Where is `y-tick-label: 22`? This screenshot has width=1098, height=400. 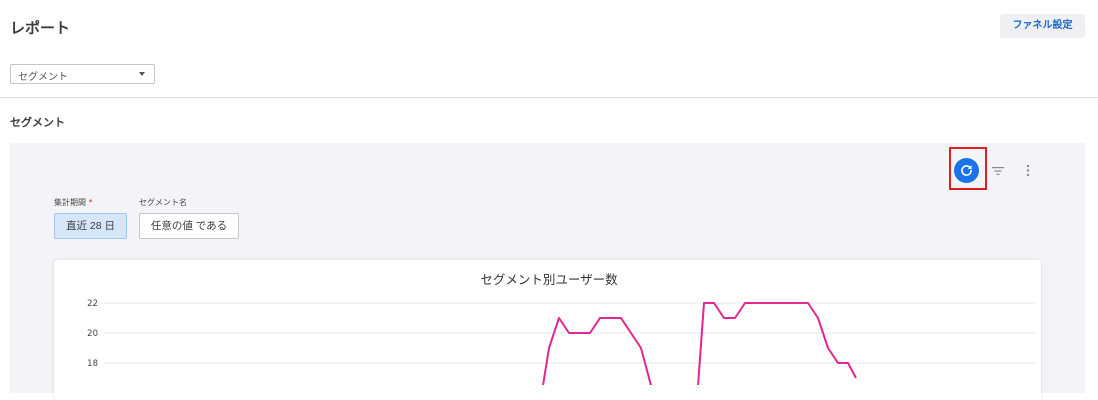 y-tick-label: 22 is located at coordinates (92, 304).